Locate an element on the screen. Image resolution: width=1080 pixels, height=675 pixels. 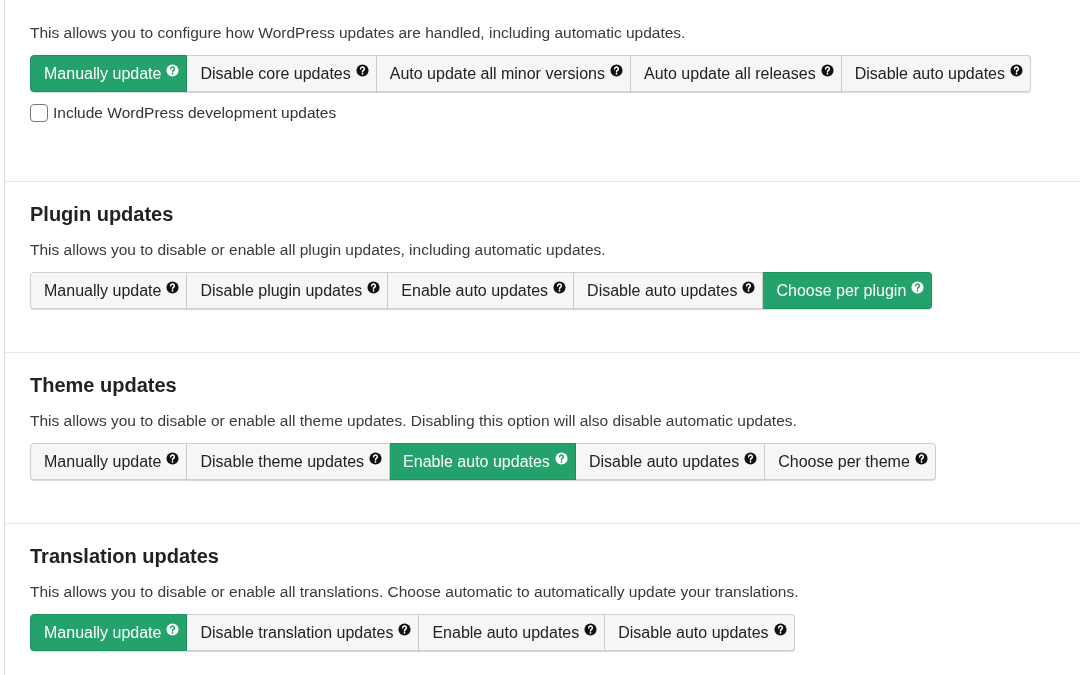
section-description: This allows you to configure how WordPress updates are handled, including automatic updates. is located at coordinates (358, 33).